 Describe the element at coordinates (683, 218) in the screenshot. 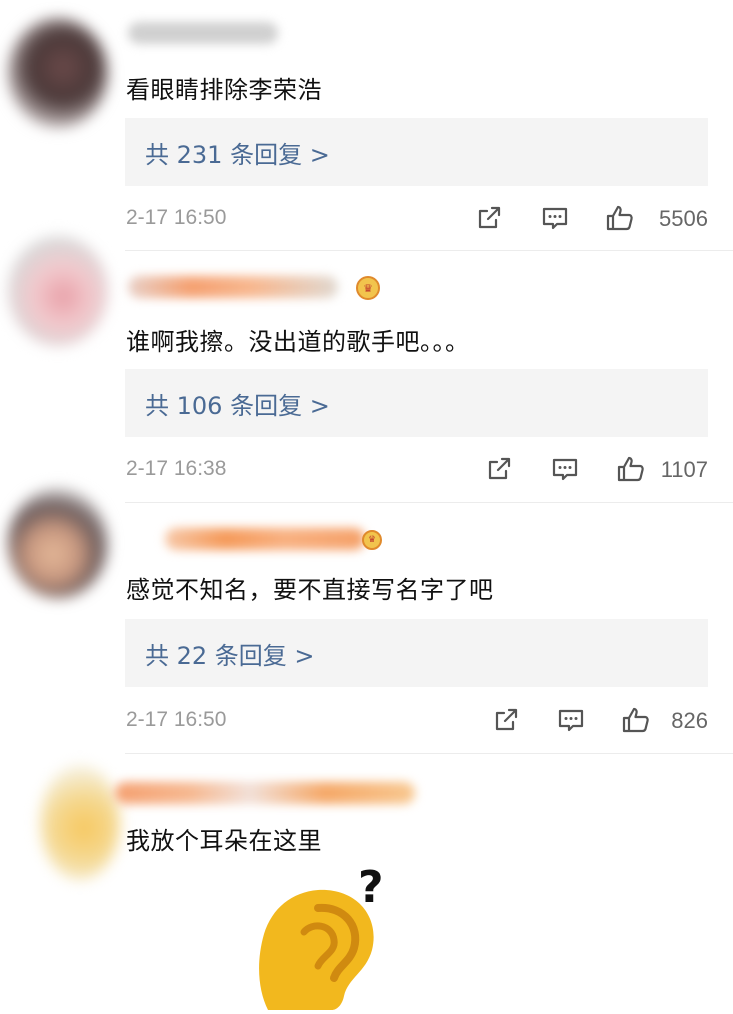

I see `like-count: 5506` at that location.